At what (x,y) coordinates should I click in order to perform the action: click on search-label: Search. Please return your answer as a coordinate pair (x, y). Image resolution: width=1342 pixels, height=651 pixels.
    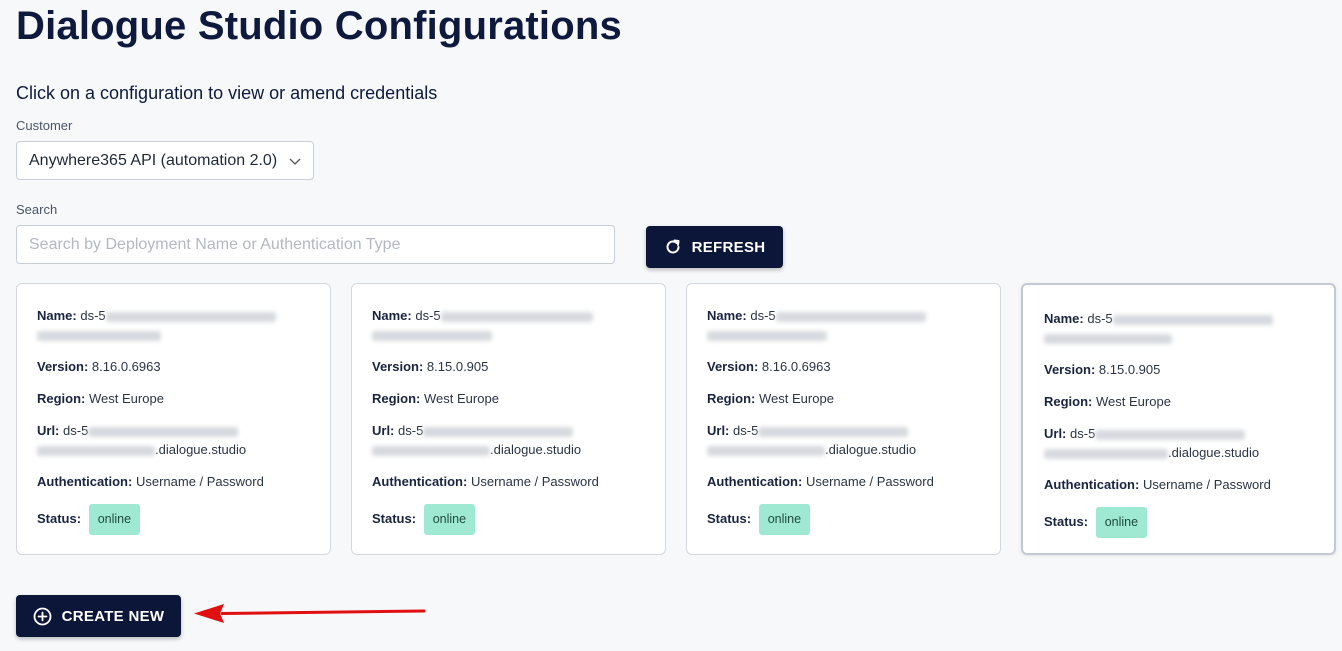
    Looking at the image, I should click on (37, 209).